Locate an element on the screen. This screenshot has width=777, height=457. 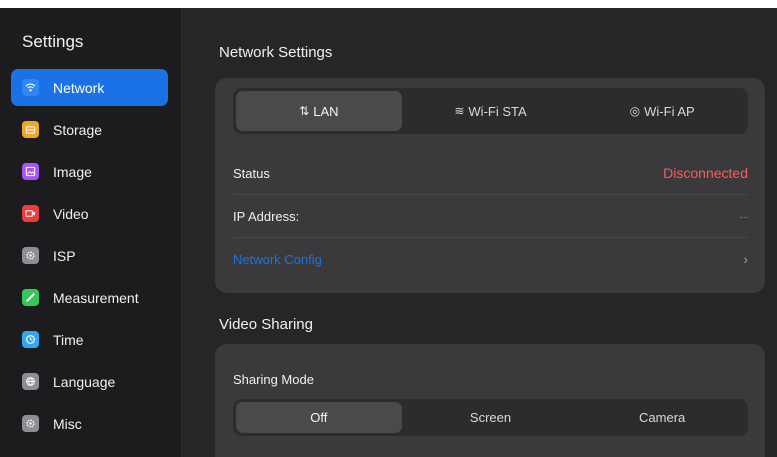
sidebar-item-video: Video is located at coordinates (89, 213).